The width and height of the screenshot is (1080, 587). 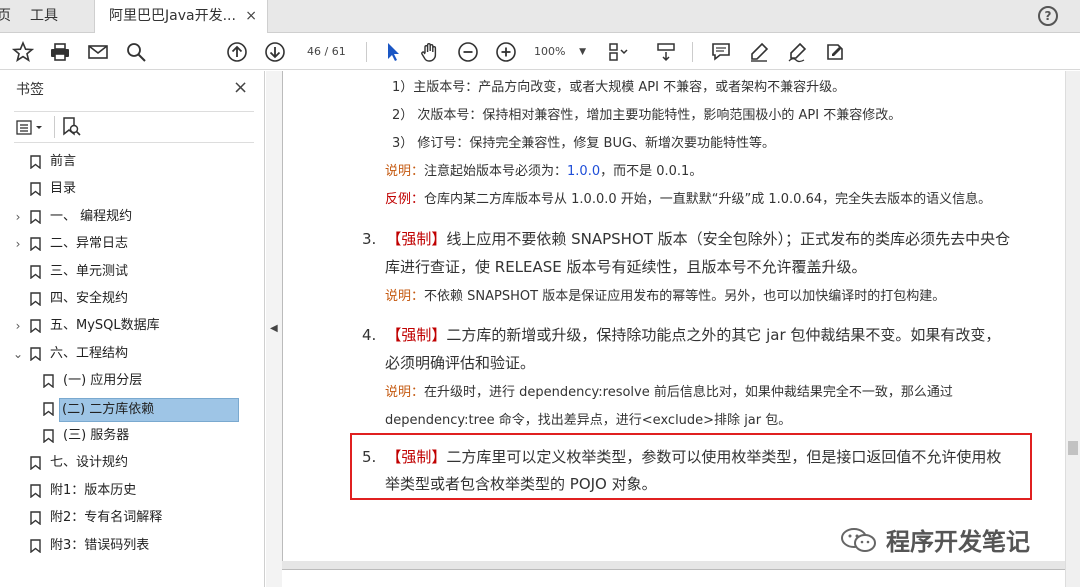 I want to click on bookmark-label: 七、设计规约, so click(x=89, y=463).